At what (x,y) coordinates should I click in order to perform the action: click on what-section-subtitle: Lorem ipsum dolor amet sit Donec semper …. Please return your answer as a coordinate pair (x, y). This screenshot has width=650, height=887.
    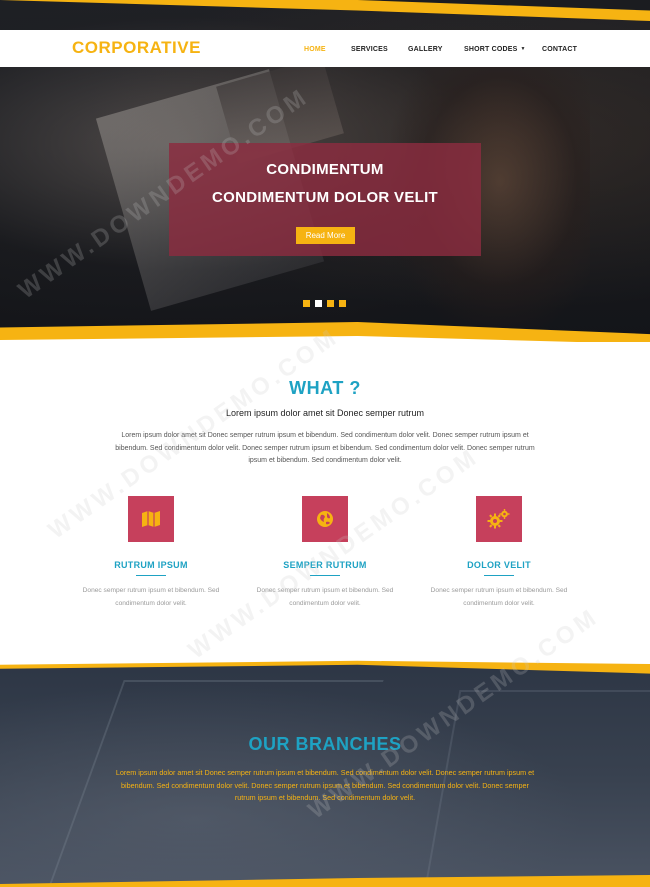
    Looking at the image, I should click on (325, 413).